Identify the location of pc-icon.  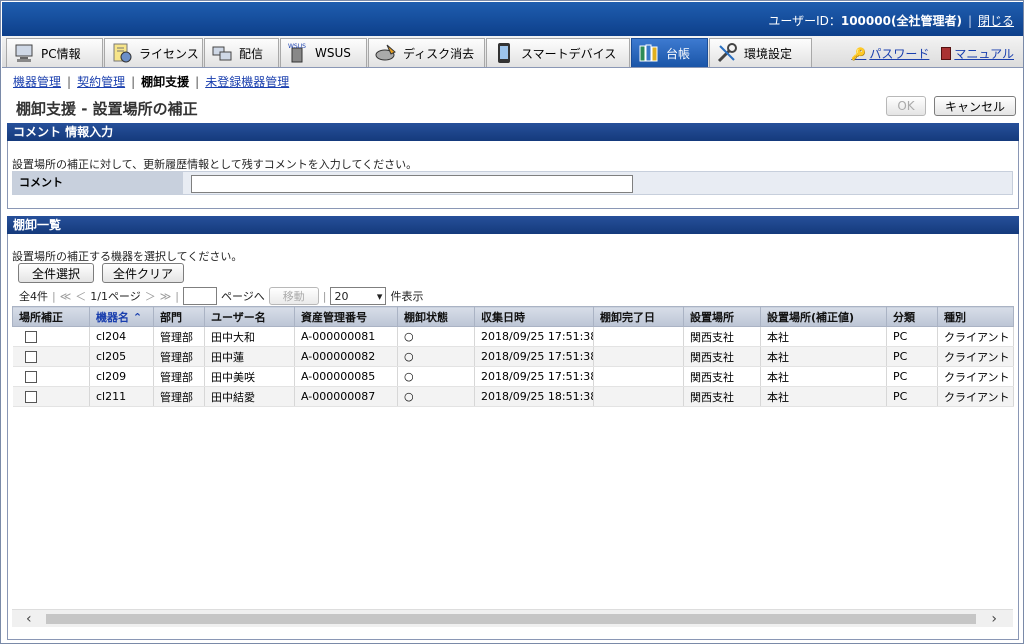
(24, 53).